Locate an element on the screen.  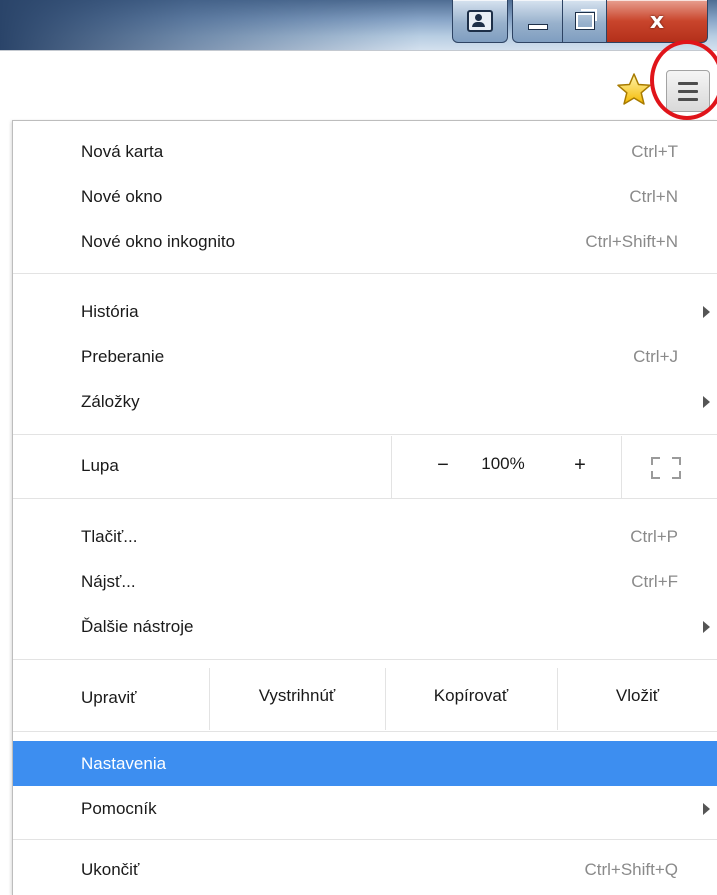
maximize-button is located at coordinates (585, 21).